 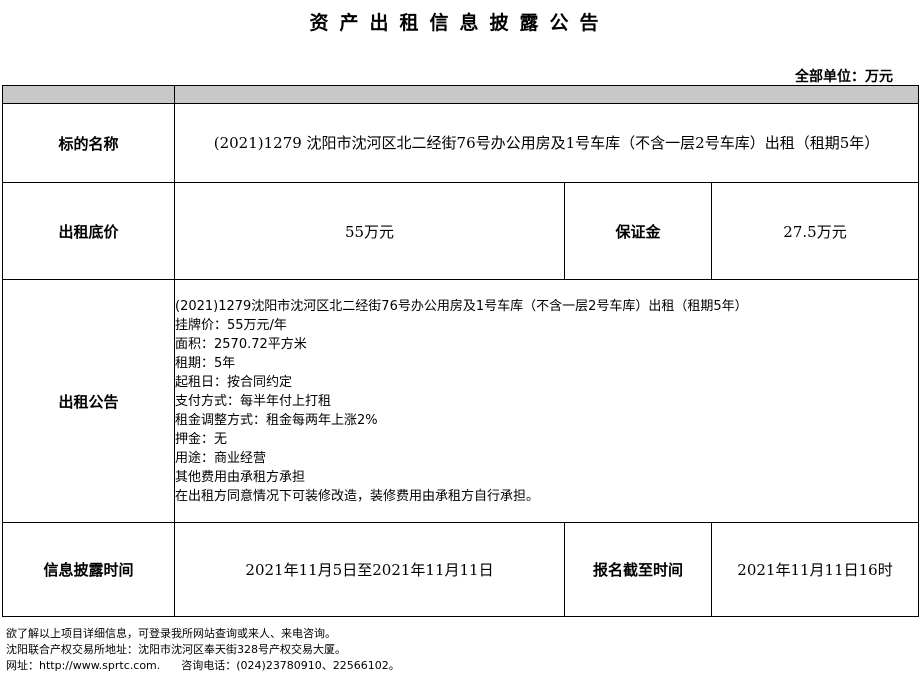 What do you see at coordinates (88, 143) in the screenshot?
I see `name-label: 标的名称` at bounding box center [88, 143].